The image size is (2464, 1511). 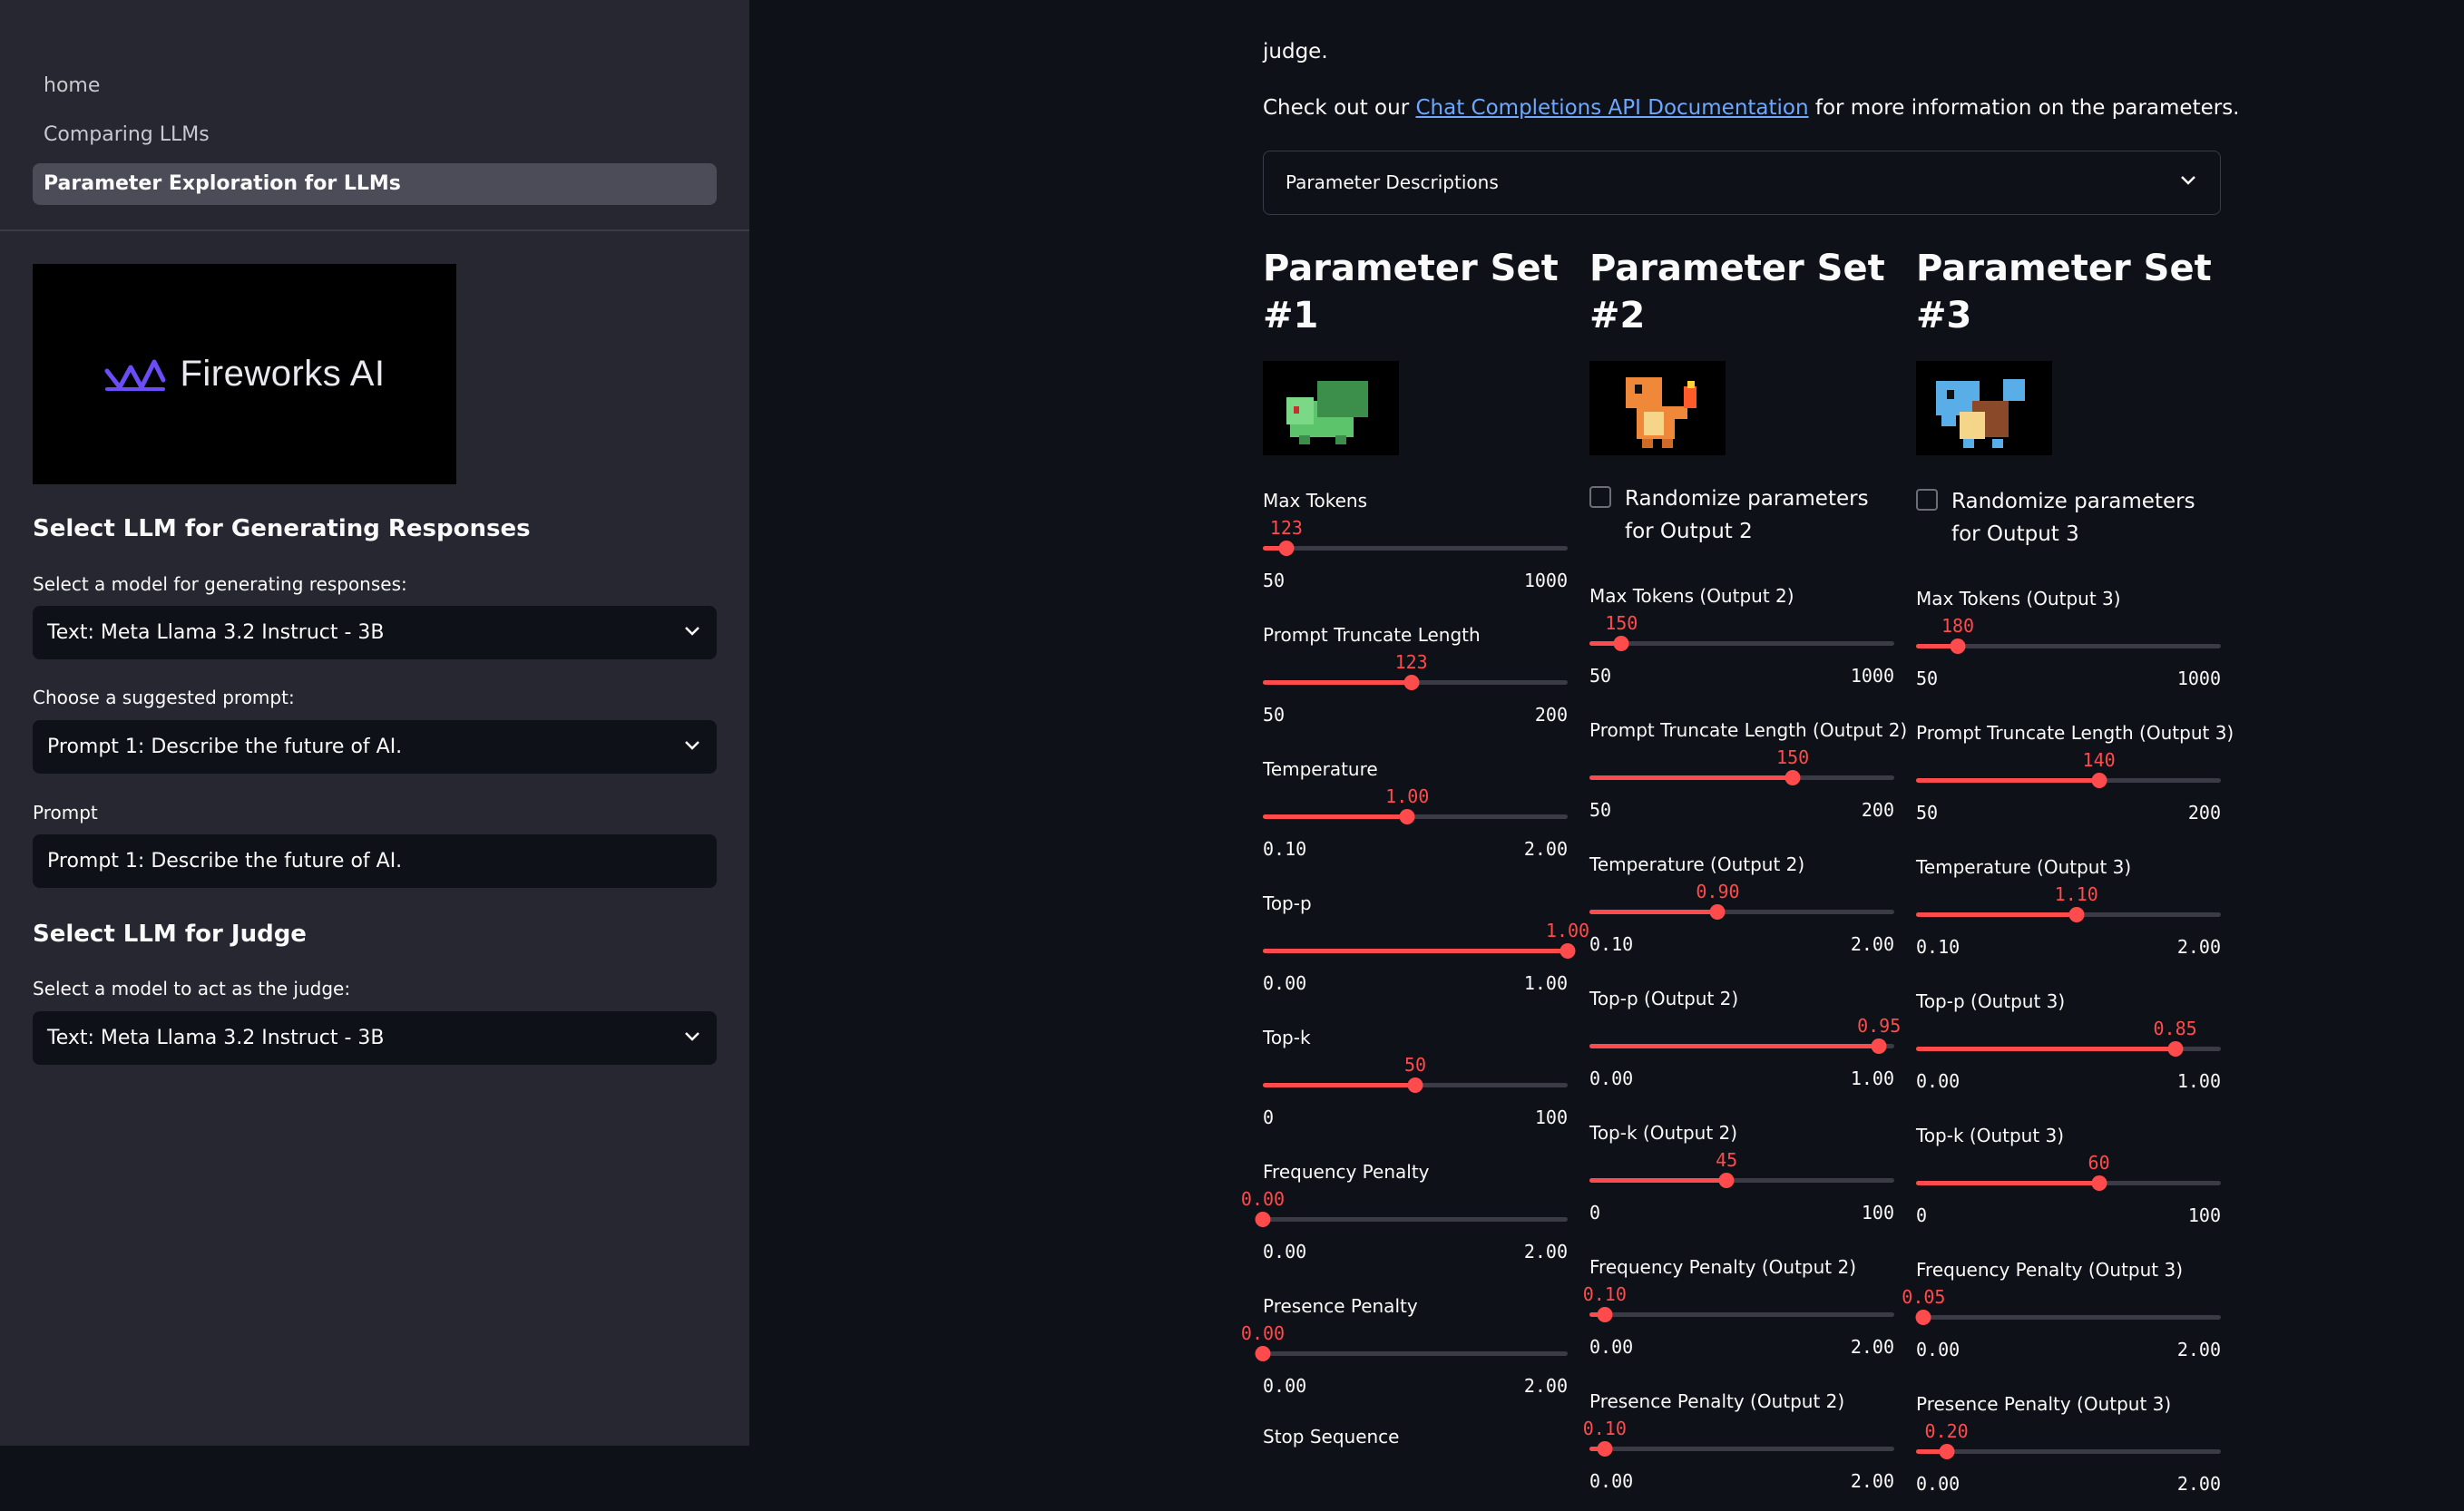 What do you see at coordinates (375, 747) in the screenshot?
I see `prompt-choice-select: Prompt 1: Describe the future of AI.` at bounding box center [375, 747].